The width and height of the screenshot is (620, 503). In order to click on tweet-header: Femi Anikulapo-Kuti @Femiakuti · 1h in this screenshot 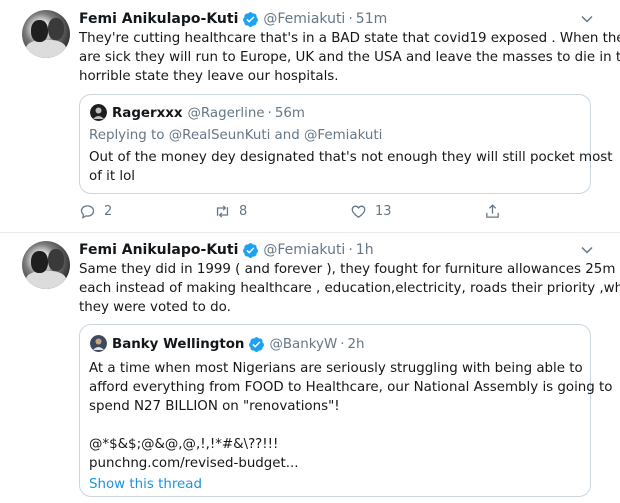, I will do `click(226, 250)`.